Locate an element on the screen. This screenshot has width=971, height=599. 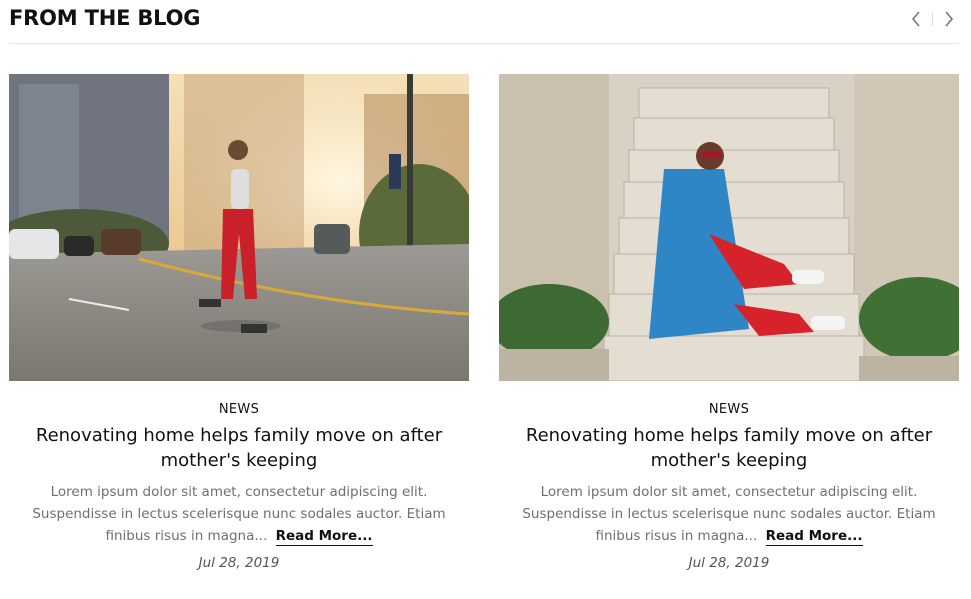
prev-button is located at coordinates (916, 19).